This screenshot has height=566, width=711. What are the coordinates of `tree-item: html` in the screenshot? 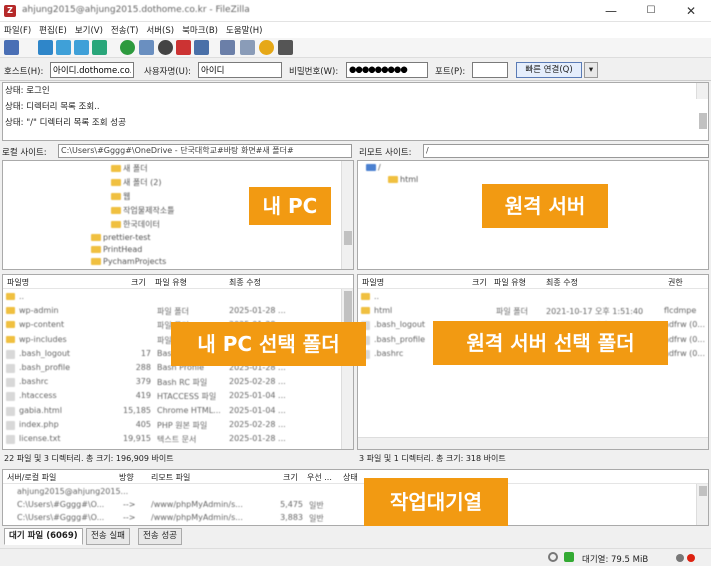 It's located at (403, 179).